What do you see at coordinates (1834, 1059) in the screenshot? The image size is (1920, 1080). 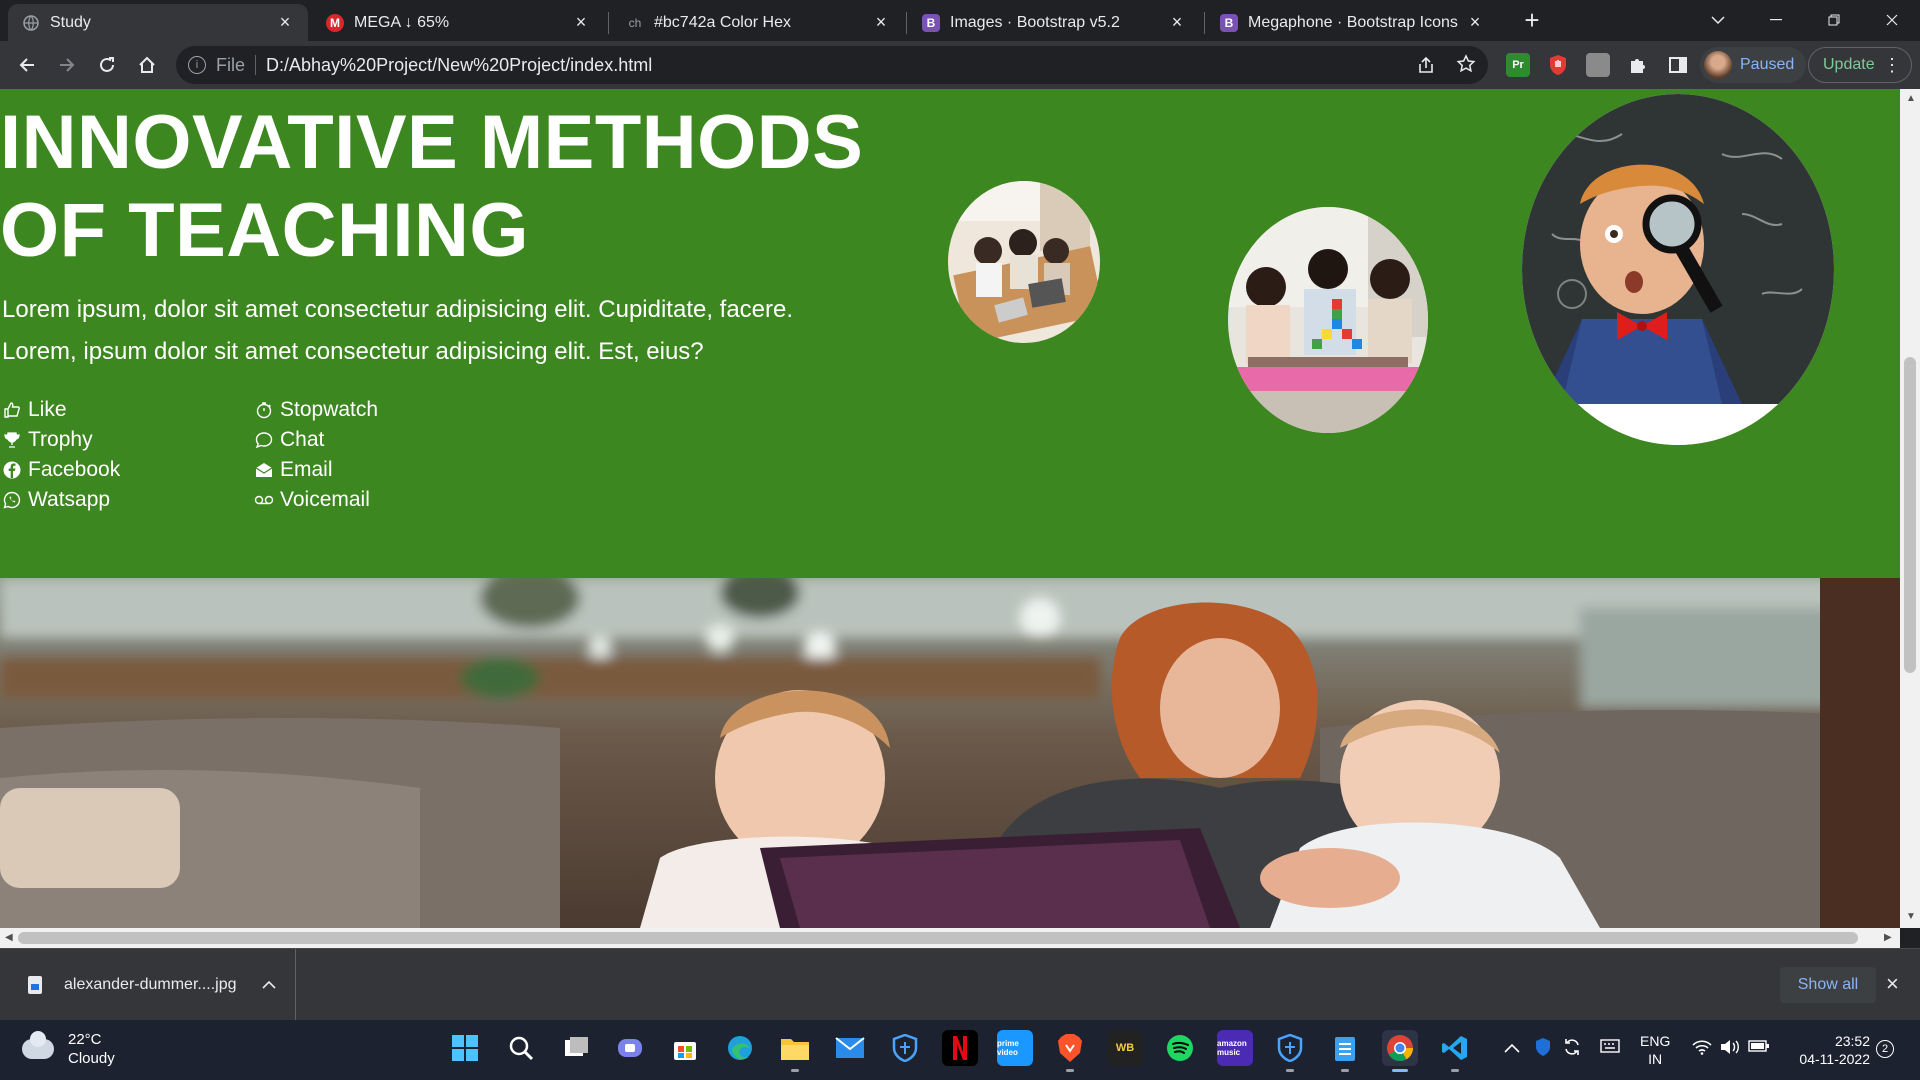 I see `clock-date: 04-11-2022` at bounding box center [1834, 1059].